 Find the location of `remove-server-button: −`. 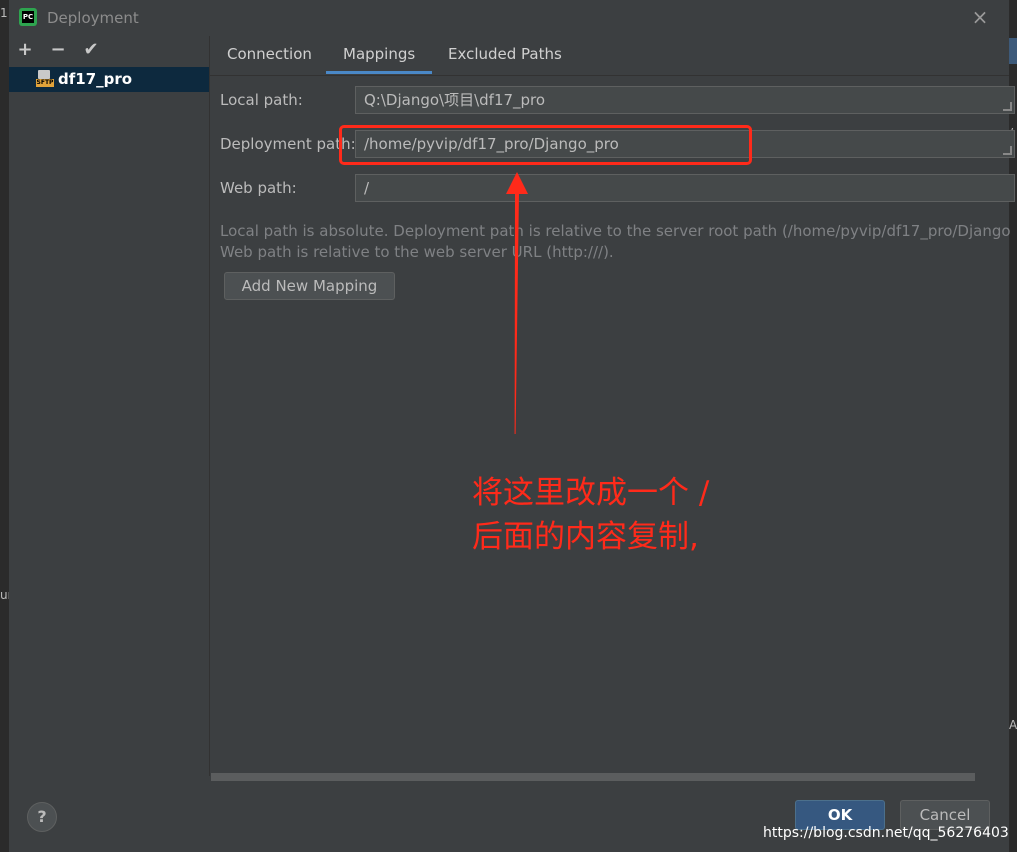

remove-server-button: − is located at coordinates (58, 50).